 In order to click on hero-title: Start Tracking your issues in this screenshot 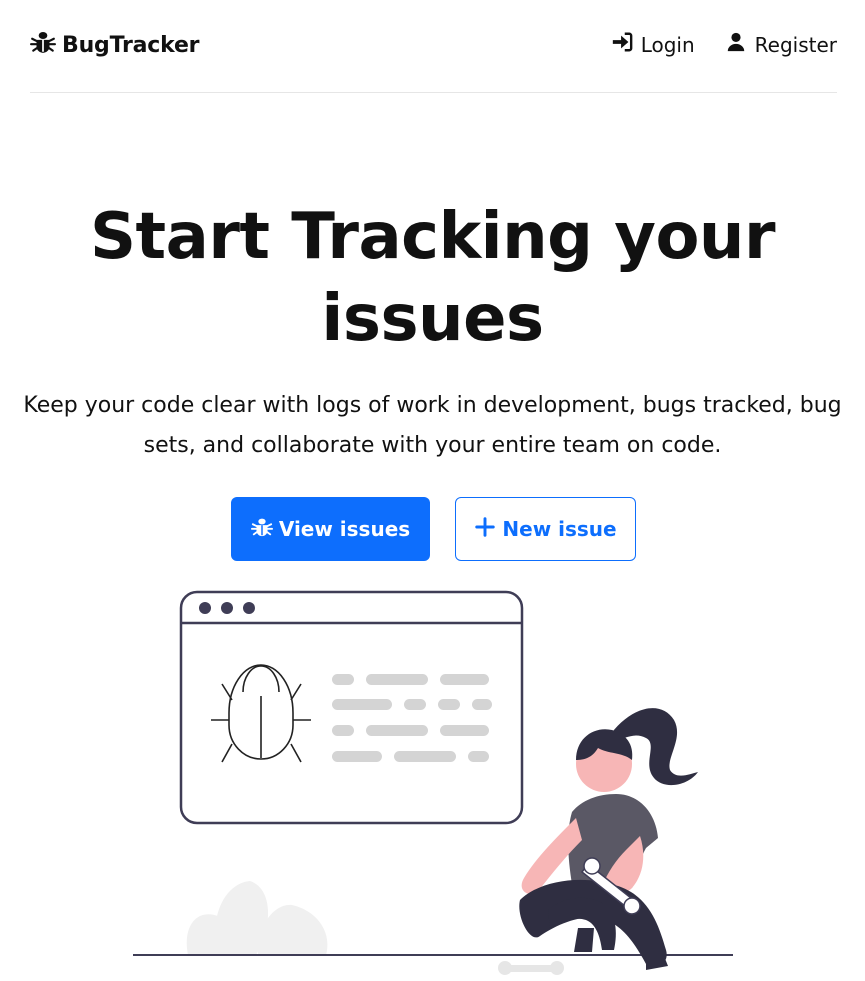, I will do `click(432, 278)`.